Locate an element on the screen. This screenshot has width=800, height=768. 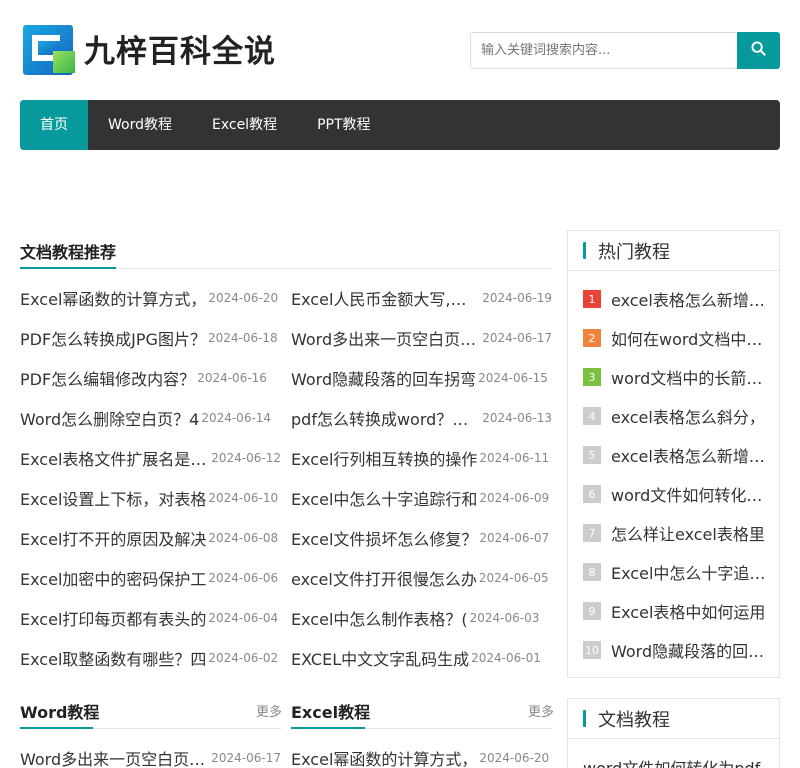
list-item: Excel中怎么制作表格？(2024-06-03 is located at coordinates (421, 618).